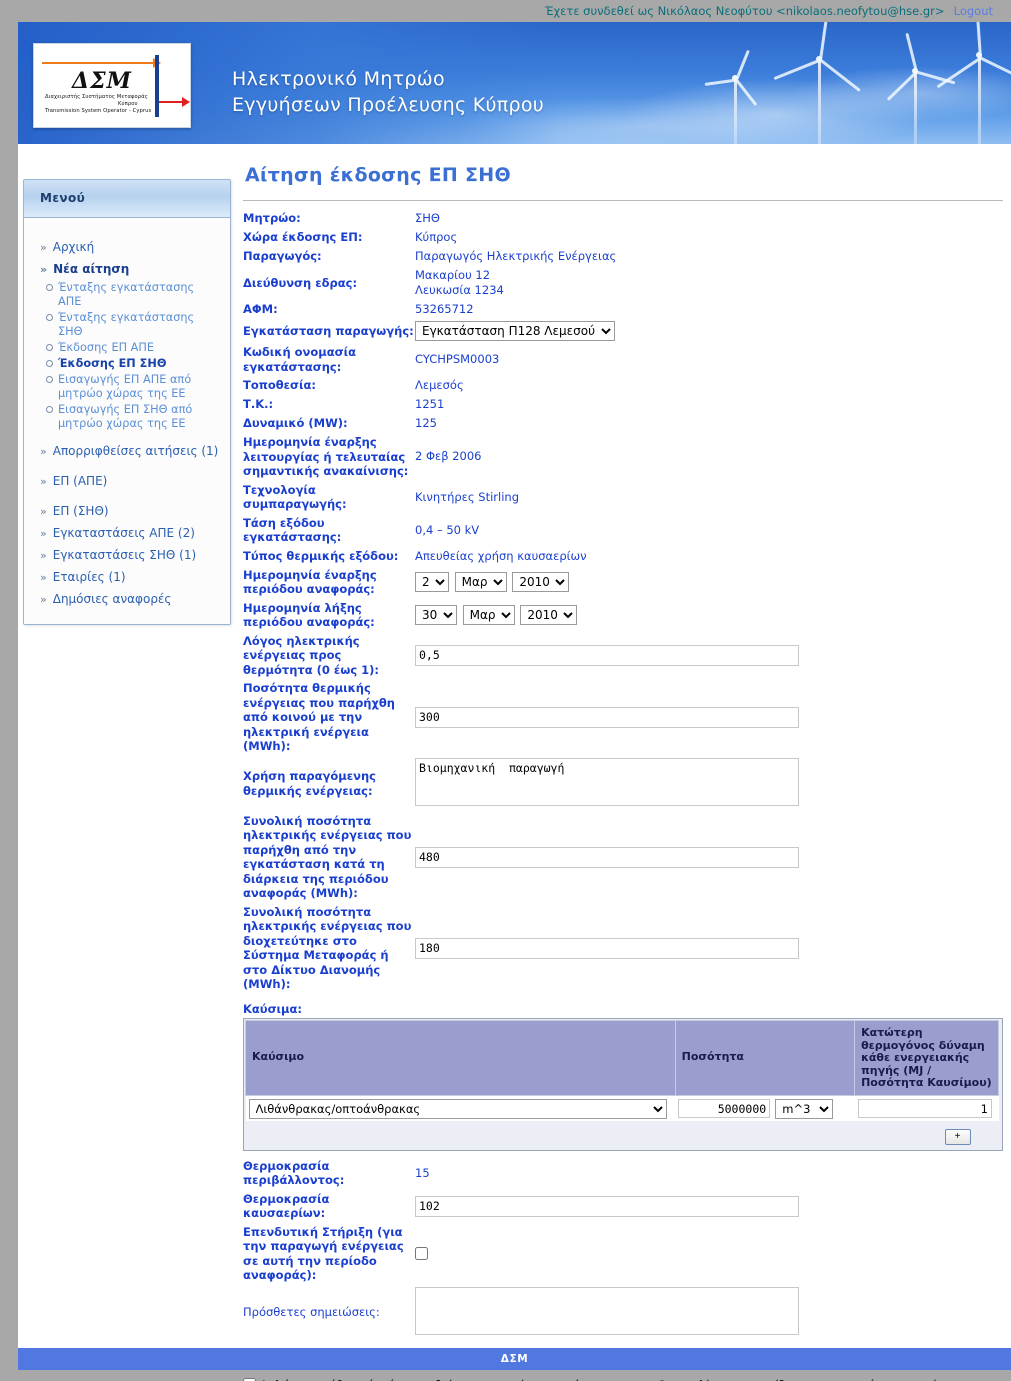 This screenshot has width=1011, height=1381. What do you see at coordinates (607, 717) in the screenshot?
I see `heat-quantity-input` at bounding box center [607, 717].